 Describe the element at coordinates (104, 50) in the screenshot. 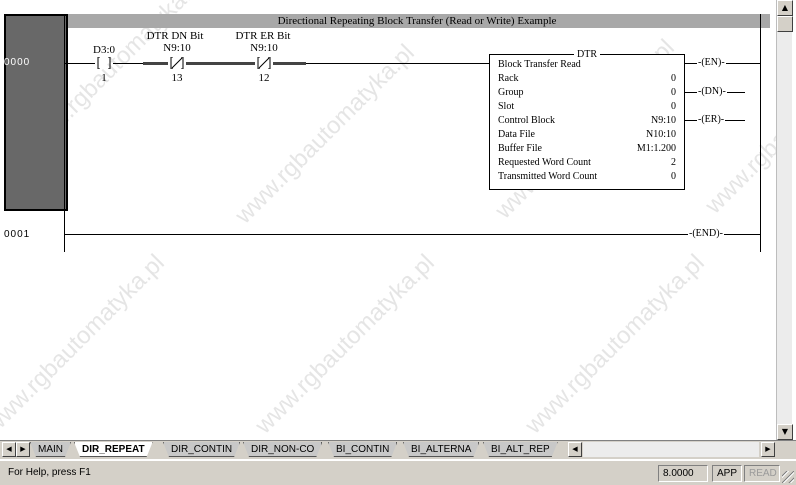

I see `contact-address: D3:0` at that location.